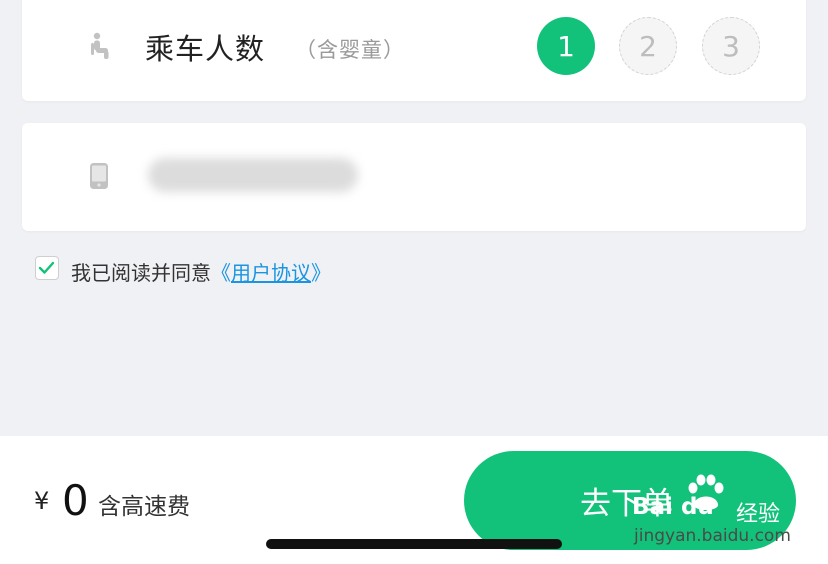 Image resolution: width=828 pixels, height=564 pixels. What do you see at coordinates (144, 507) in the screenshot?
I see `price-note: 含高速费` at bounding box center [144, 507].